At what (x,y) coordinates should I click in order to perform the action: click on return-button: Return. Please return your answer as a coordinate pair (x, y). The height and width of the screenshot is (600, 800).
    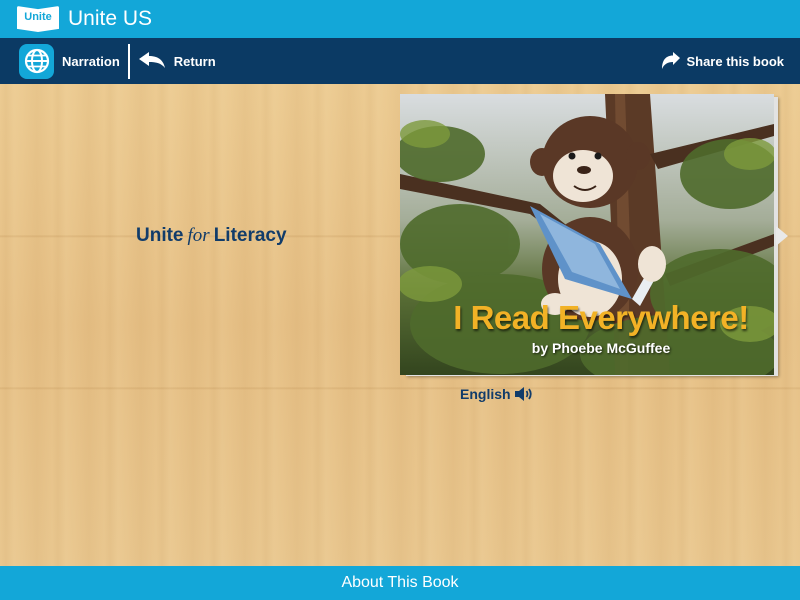
    Looking at the image, I should click on (177, 61).